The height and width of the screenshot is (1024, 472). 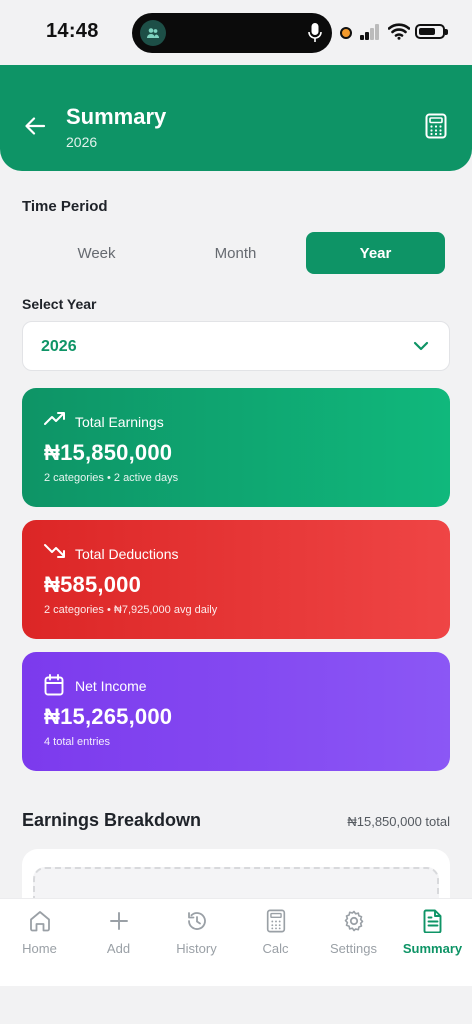 What do you see at coordinates (65, 206) in the screenshot?
I see `time-period-label: Time Period` at bounding box center [65, 206].